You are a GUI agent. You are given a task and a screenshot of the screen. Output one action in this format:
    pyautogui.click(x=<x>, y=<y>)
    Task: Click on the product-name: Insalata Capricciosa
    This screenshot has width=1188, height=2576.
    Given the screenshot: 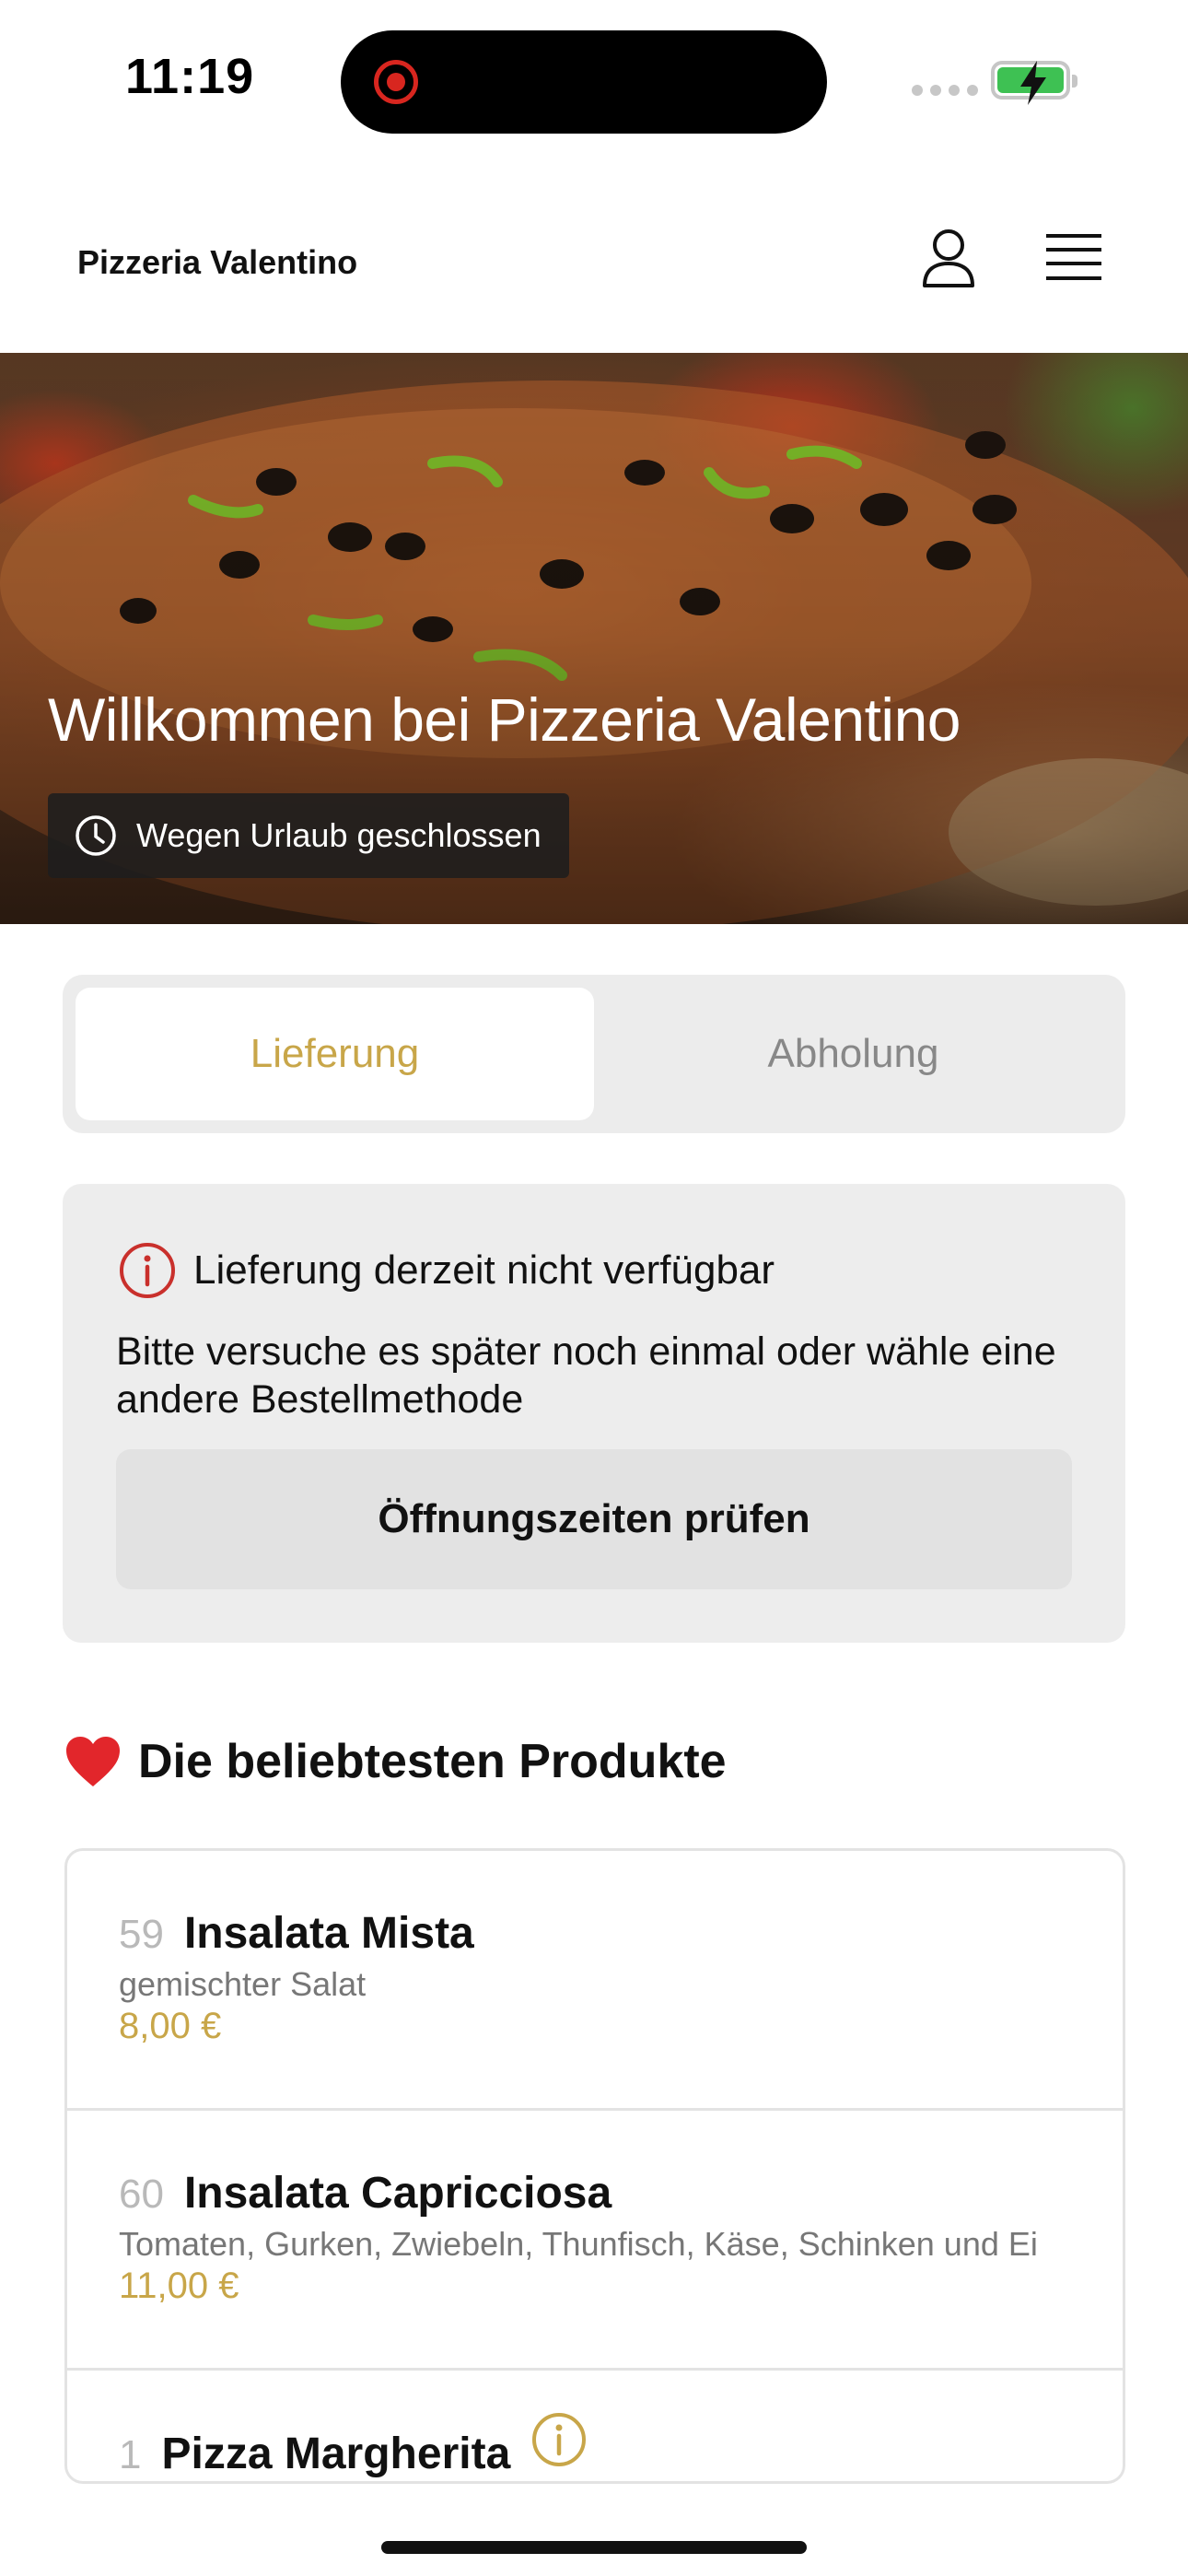 What is the action you would take?
    pyautogui.click(x=397, y=2193)
    